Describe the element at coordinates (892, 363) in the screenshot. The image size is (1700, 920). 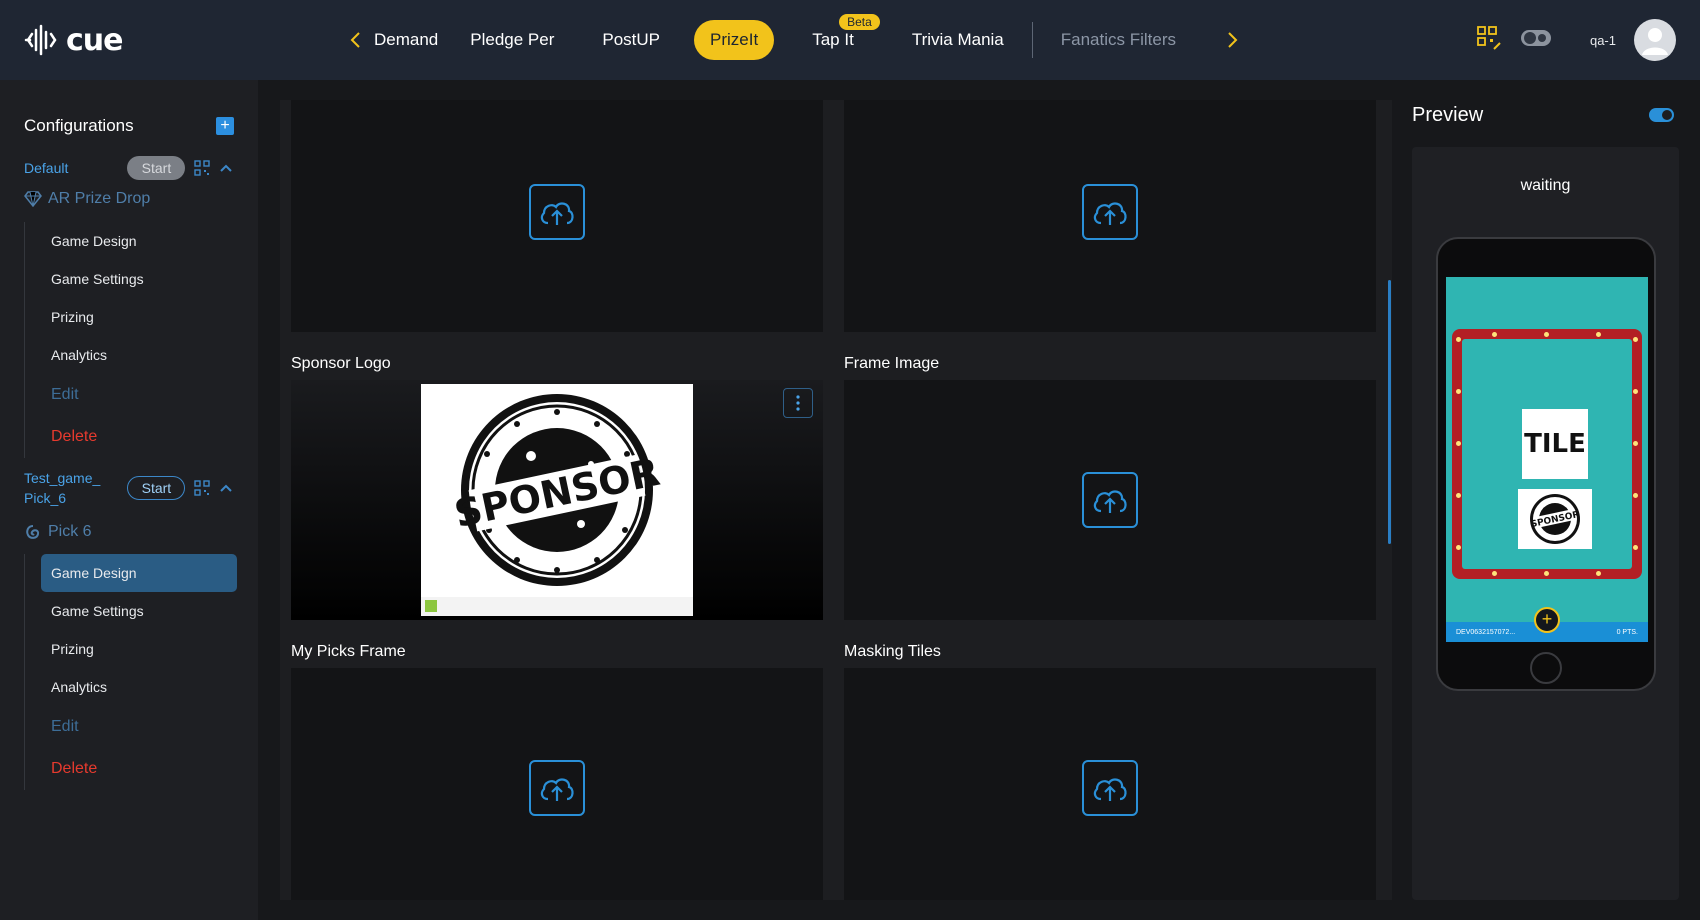
I see `frame-image-label: Frame Image` at that location.